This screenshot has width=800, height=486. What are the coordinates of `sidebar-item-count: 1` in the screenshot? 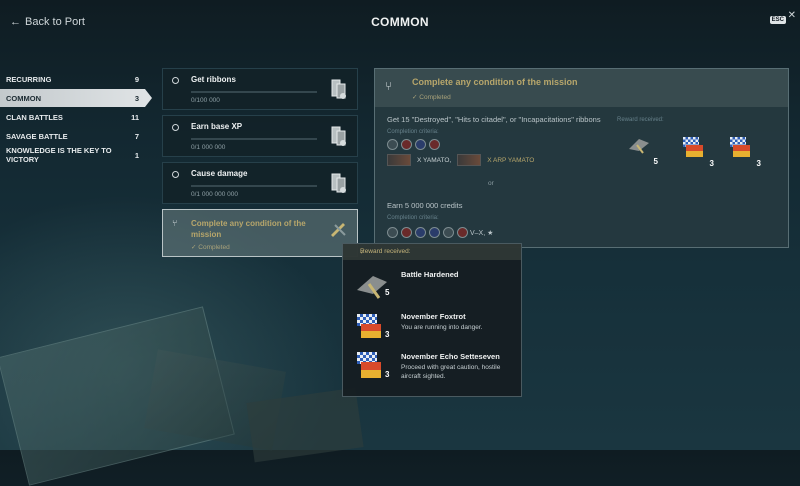 It's located at (136, 155).